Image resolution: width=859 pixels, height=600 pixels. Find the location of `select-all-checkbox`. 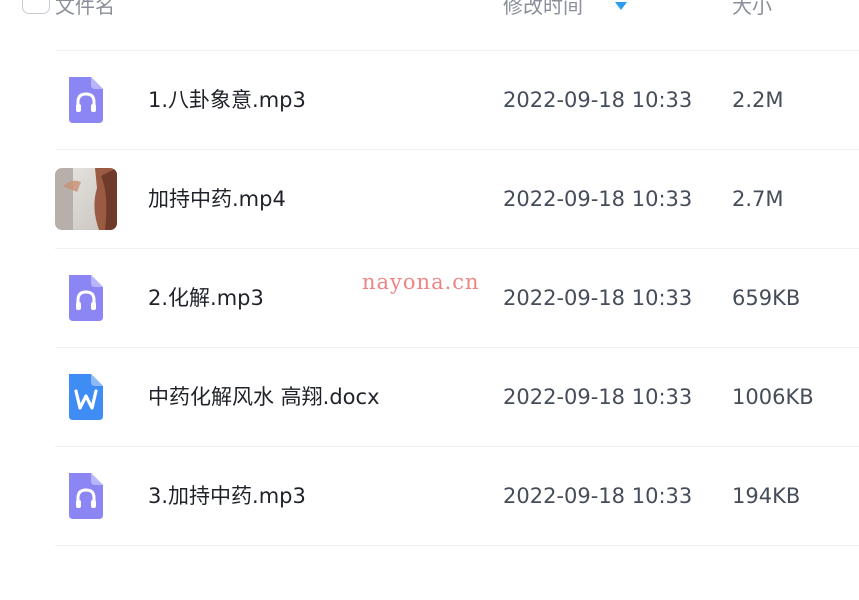

select-all-checkbox is located at coordinates (36, 7).